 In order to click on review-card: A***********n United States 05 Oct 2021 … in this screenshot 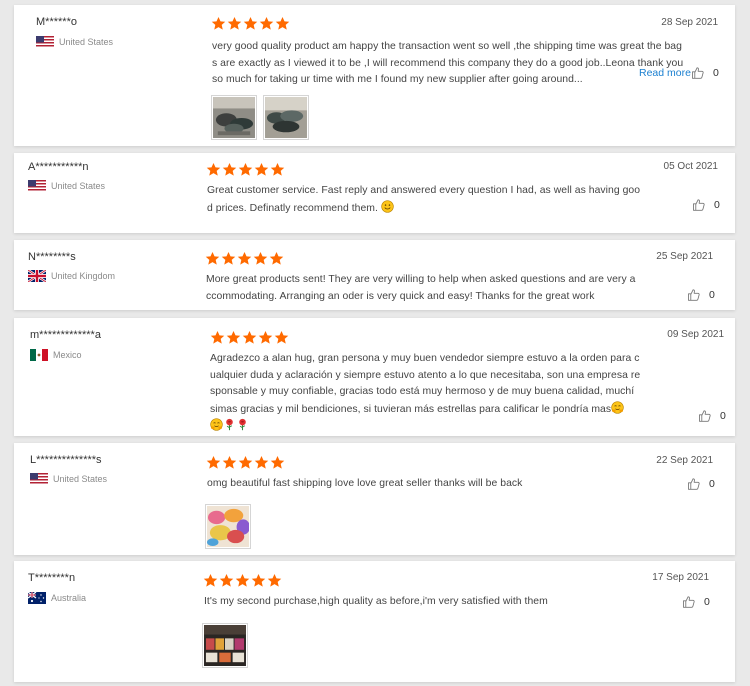, I will do `click(374, 193)`.